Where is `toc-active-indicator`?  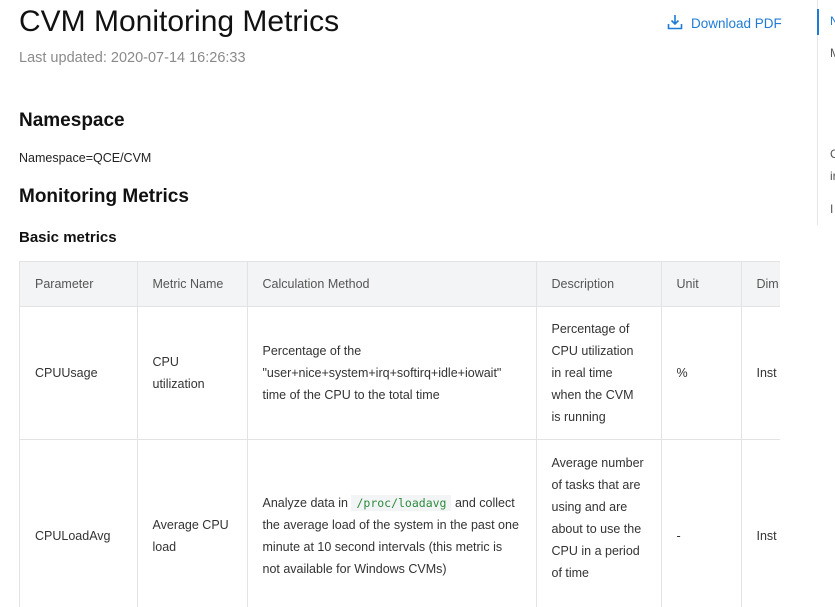 toc-active-indicator is located at coordinates (818, 22).